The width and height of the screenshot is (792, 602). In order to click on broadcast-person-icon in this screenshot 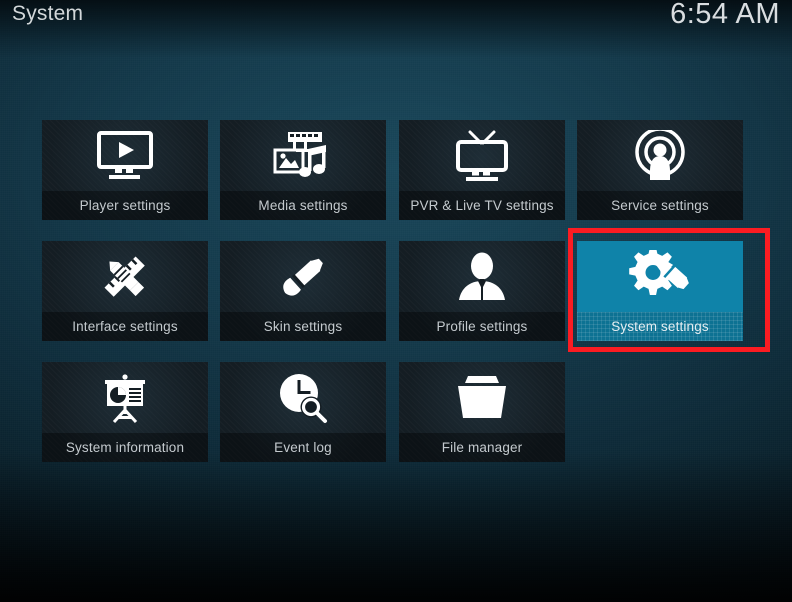, I will do `click(660, 155)`.